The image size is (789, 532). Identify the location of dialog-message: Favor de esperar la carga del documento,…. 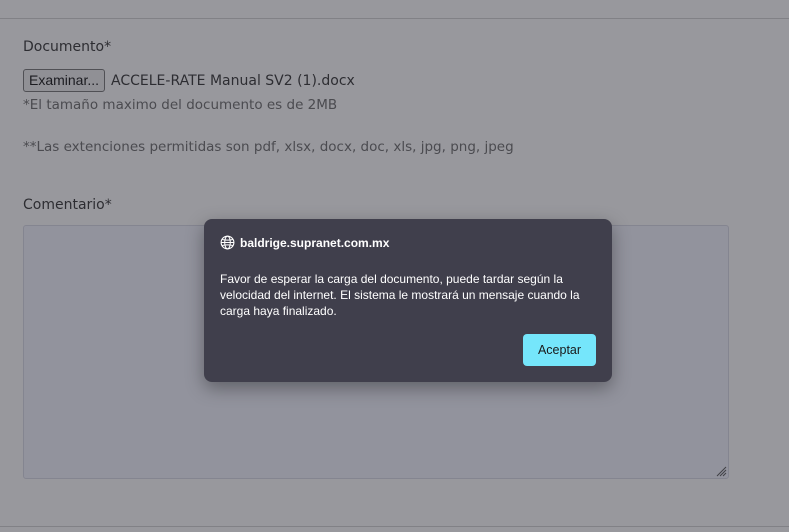
(400, 295).